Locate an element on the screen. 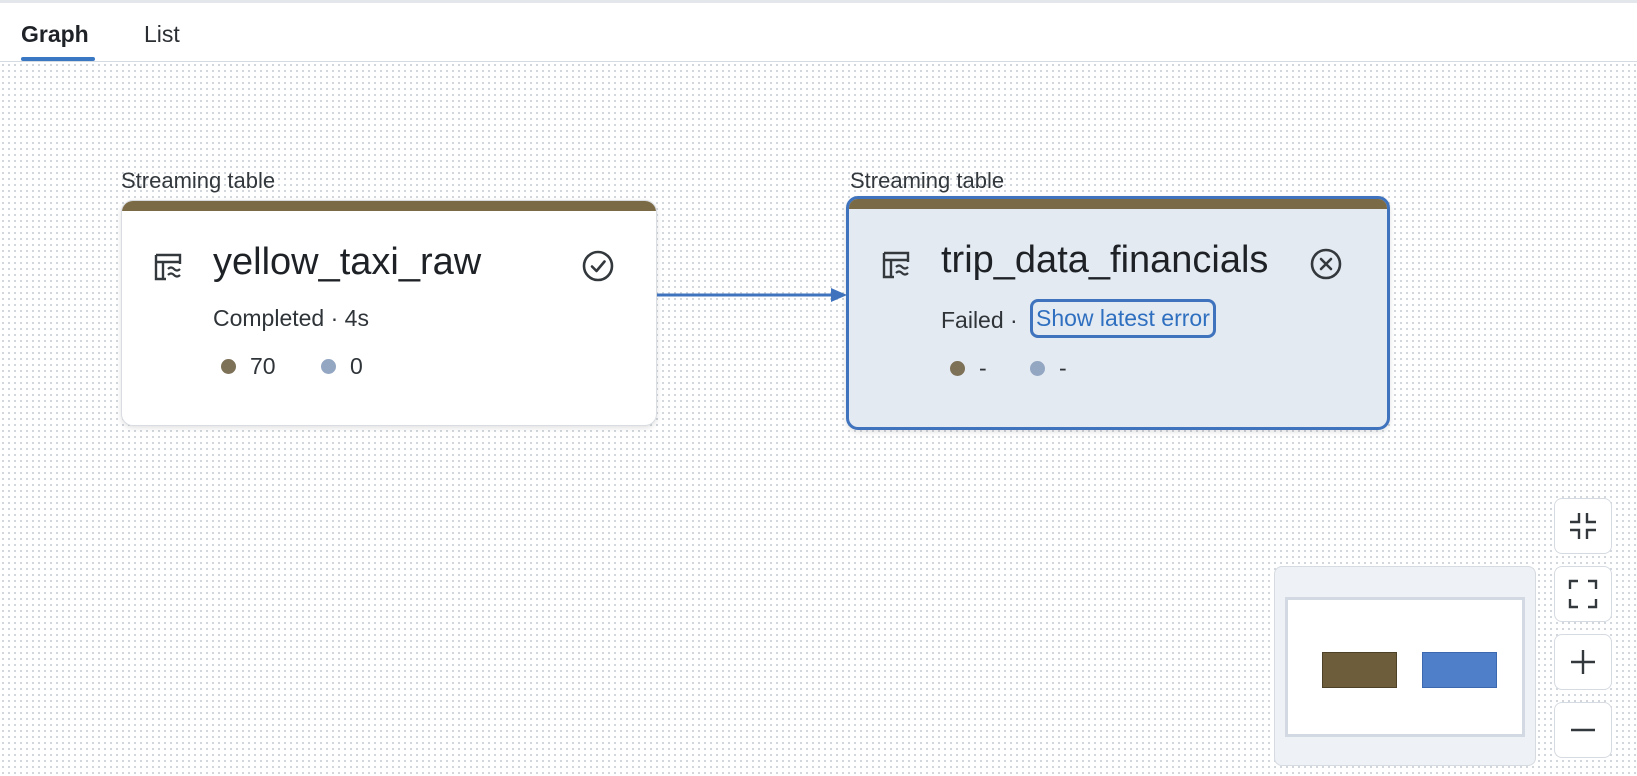 The image size is (1637, 776). minimap-viewport is located at coordinates (1405, 667).